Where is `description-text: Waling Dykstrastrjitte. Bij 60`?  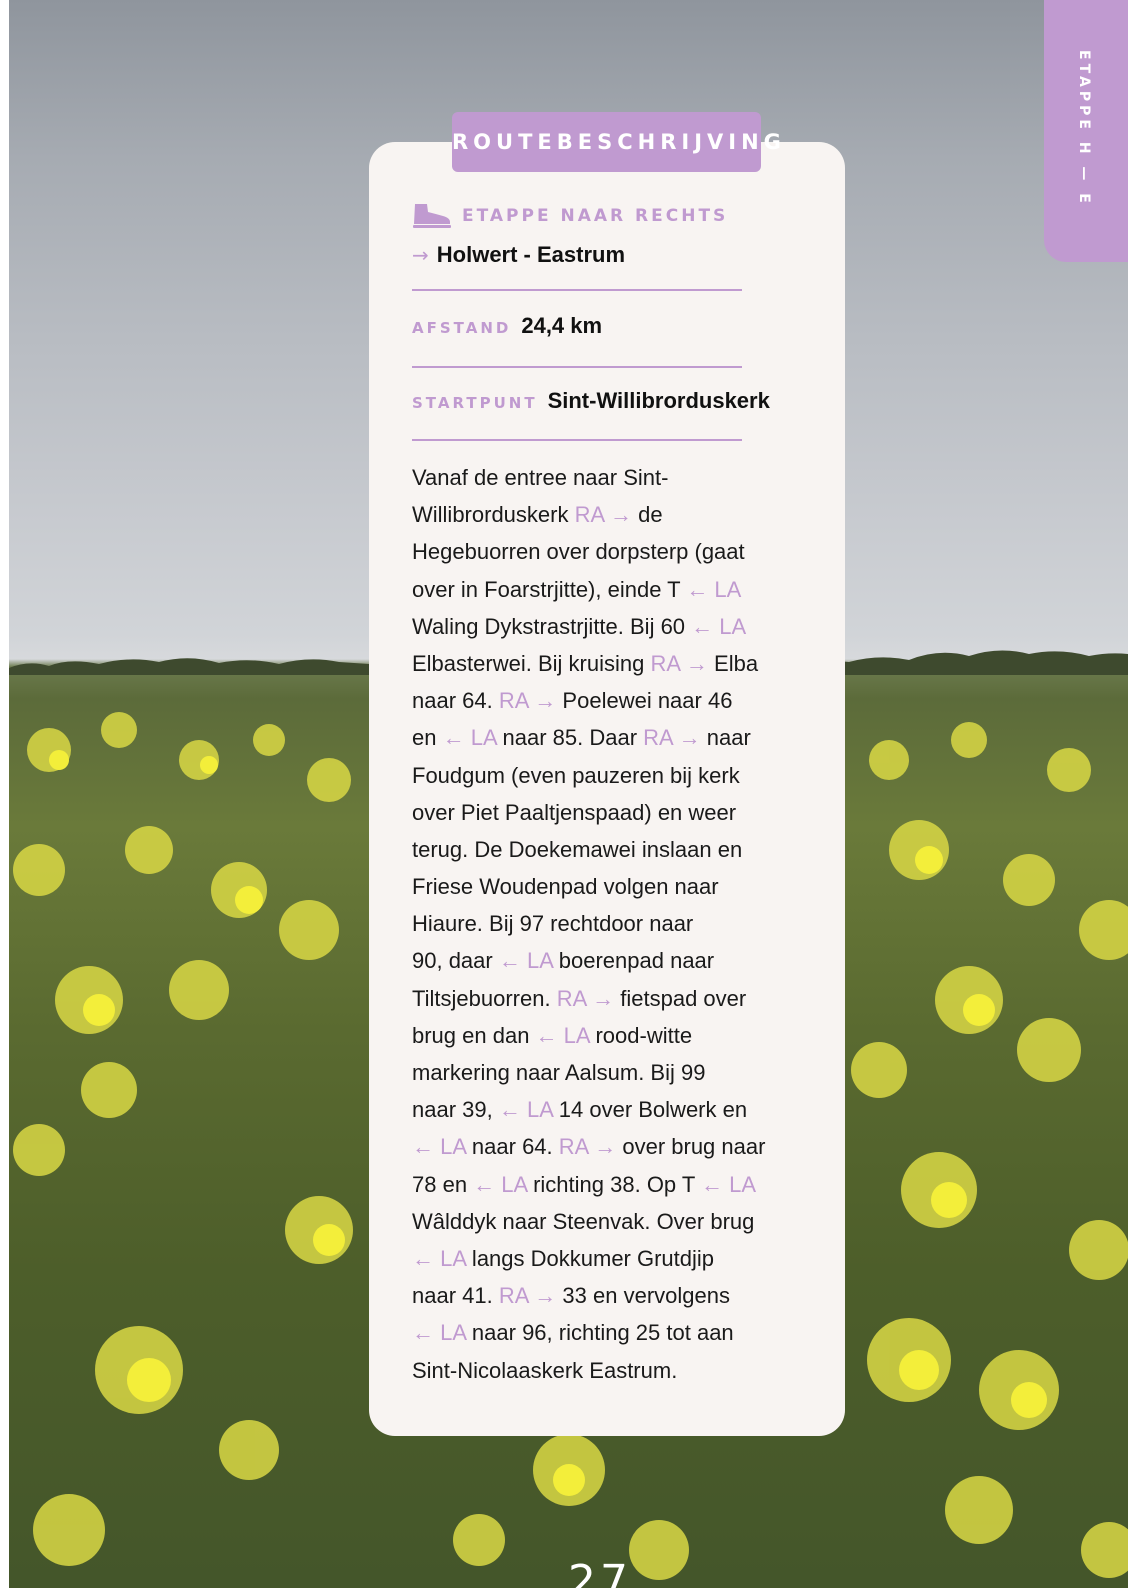 description-text: Waling Dykstrastrjitte. Bij 60 is located at coordinates (552, 626).